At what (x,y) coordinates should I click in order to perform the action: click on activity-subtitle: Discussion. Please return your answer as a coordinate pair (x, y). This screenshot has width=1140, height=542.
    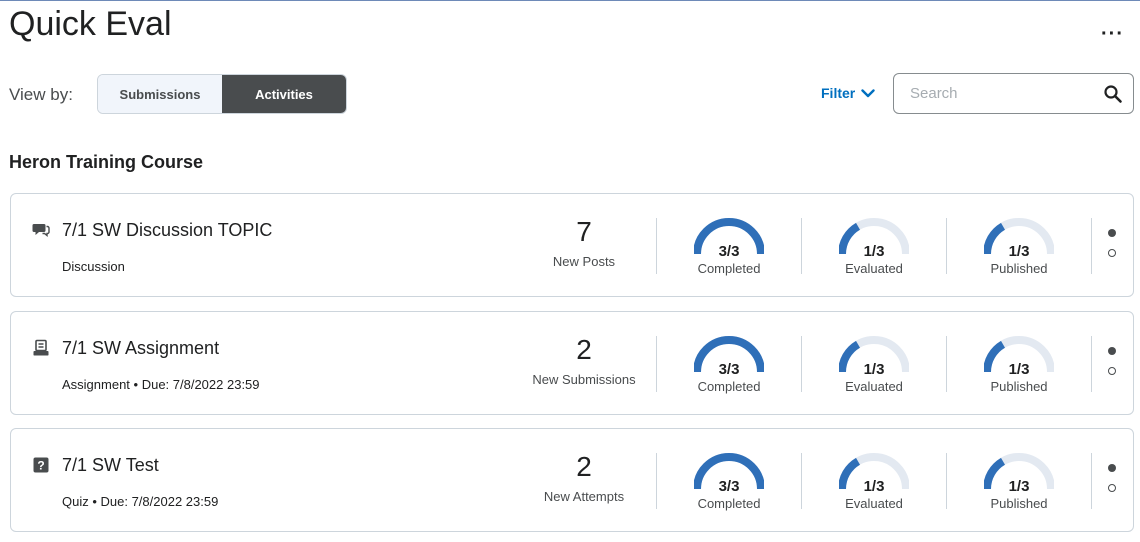
    Looking at the image, I should click on (93, 266).